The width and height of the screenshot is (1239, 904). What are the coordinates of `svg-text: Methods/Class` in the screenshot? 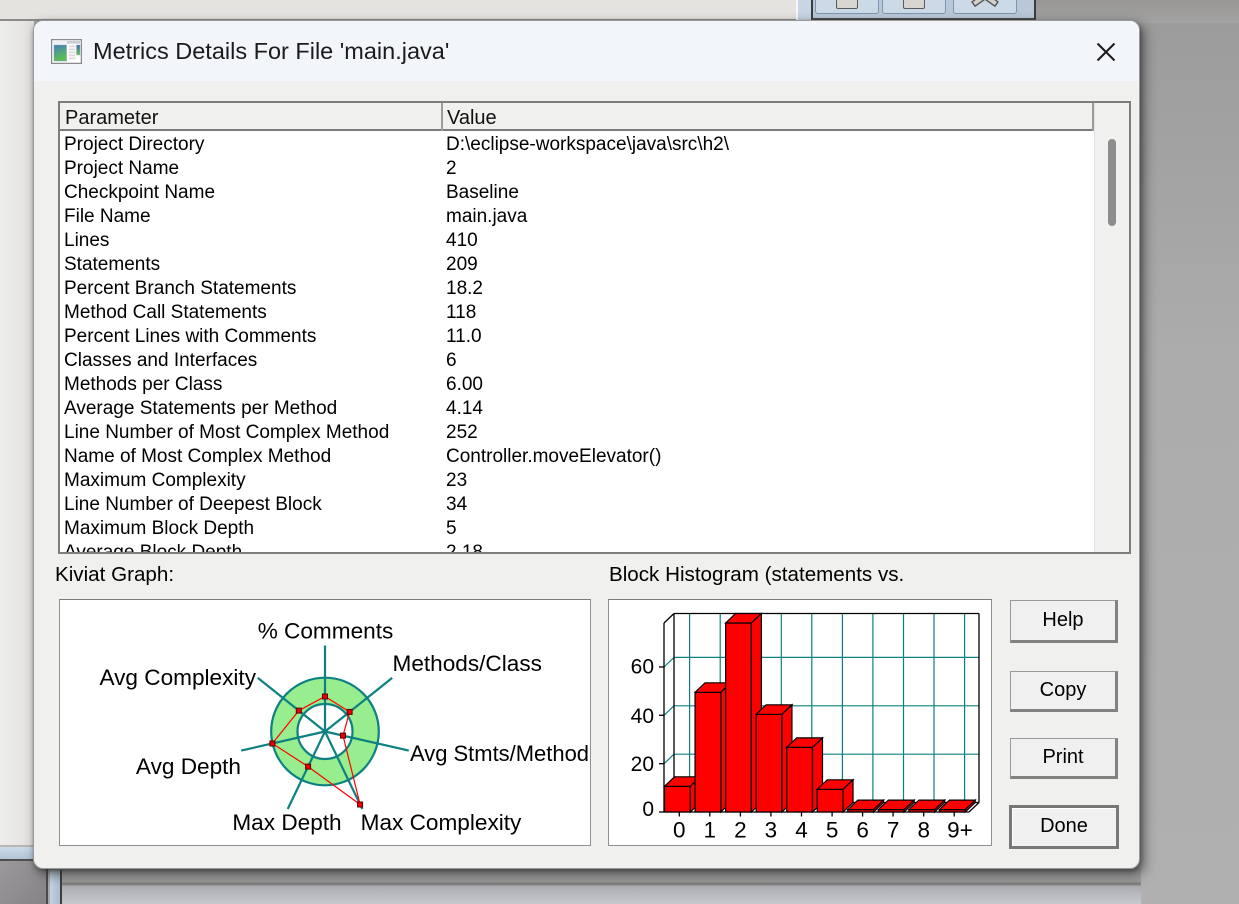 It's located at (467, 663).